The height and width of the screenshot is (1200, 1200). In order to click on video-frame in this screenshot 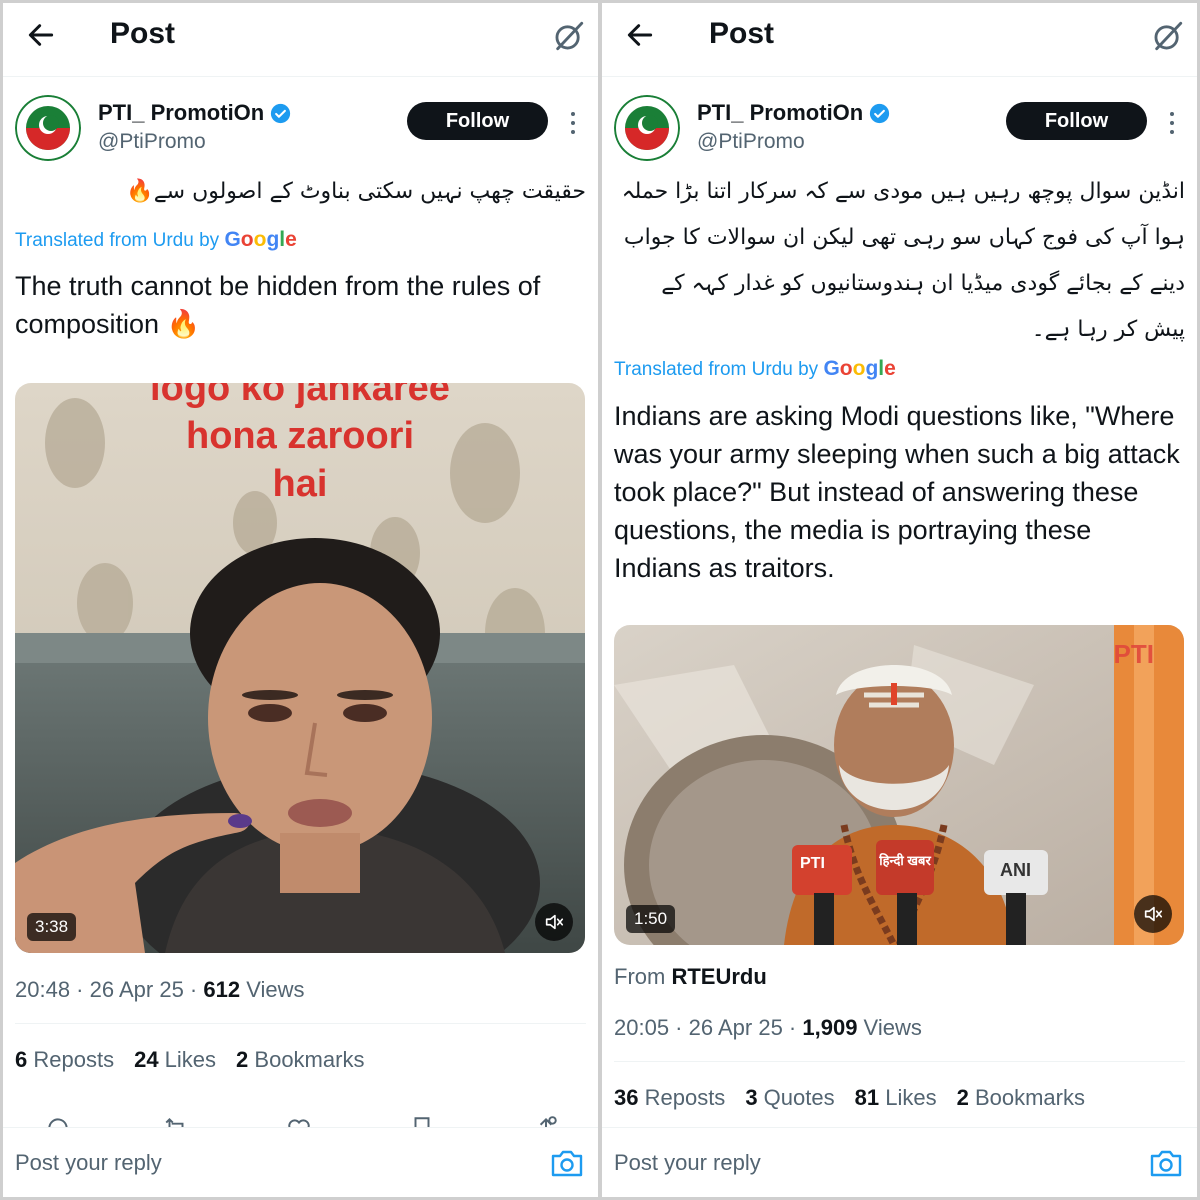, I will do `click(899, 785)`.